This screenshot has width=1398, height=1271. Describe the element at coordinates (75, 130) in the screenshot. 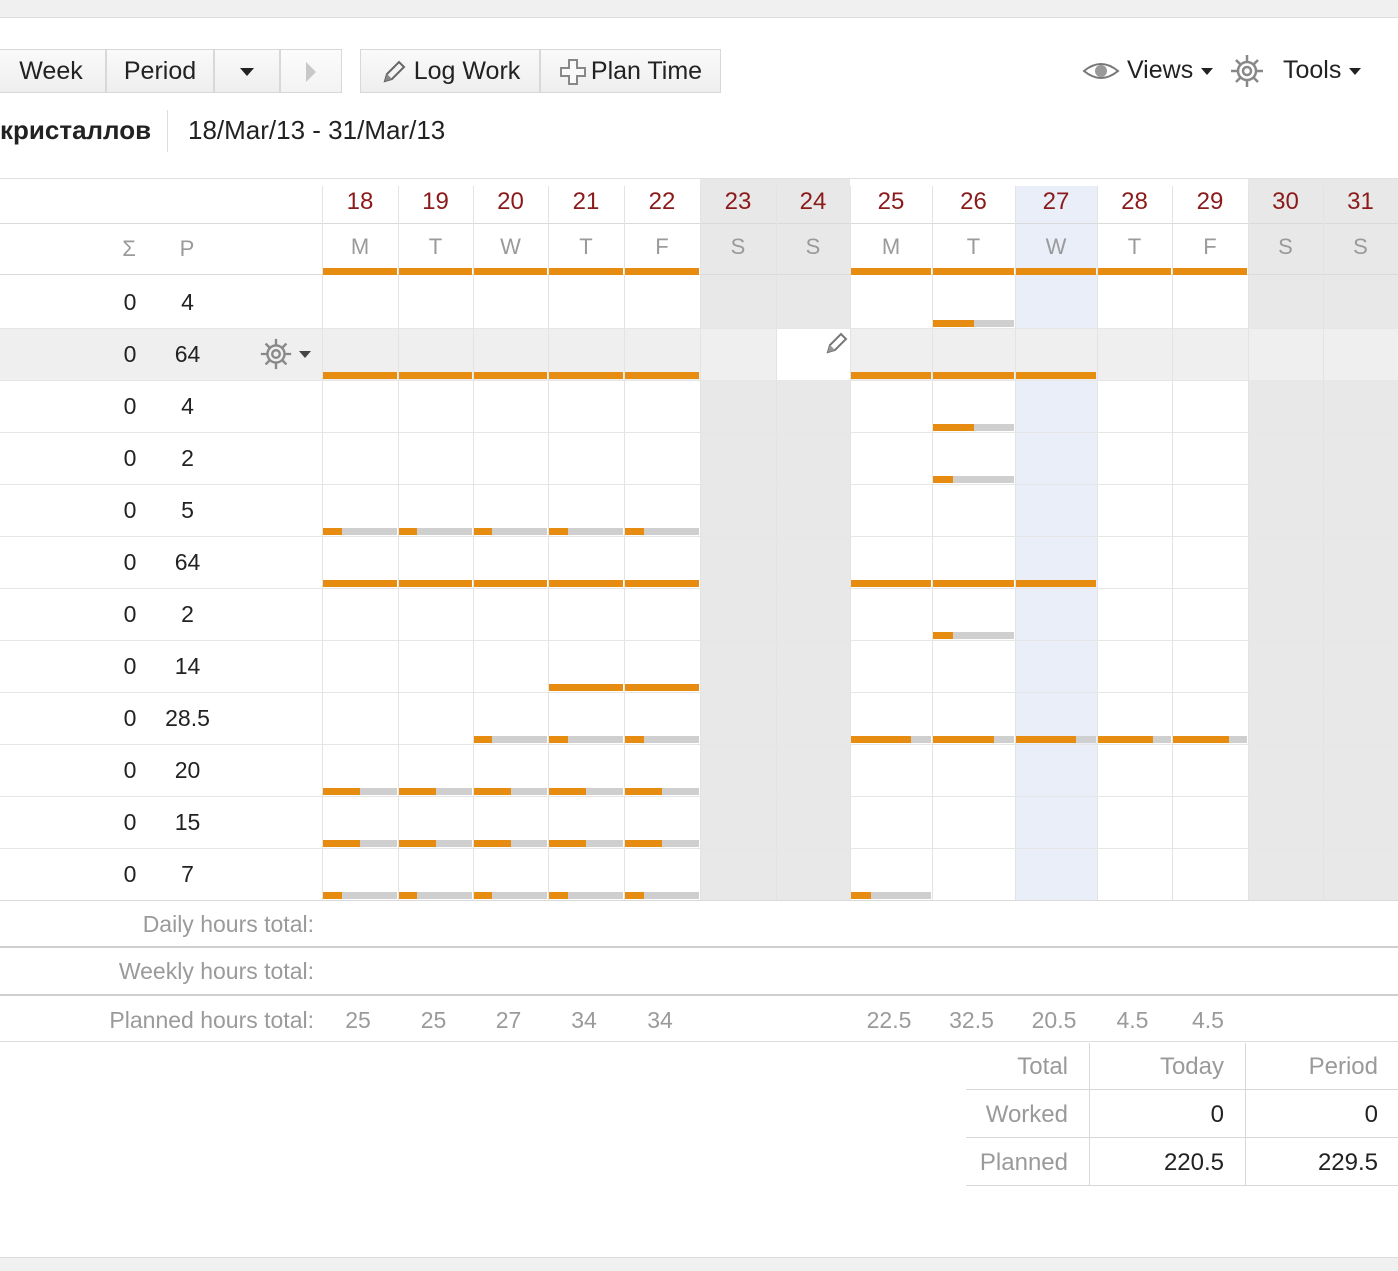

I see `project-name: кристаллов` at that location.